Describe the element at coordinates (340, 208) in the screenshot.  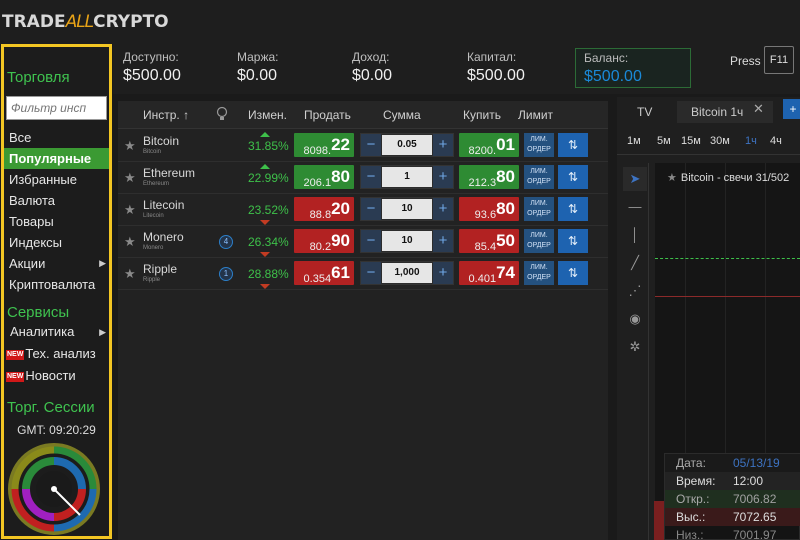
I see `sell-price-big: 20` at that location.